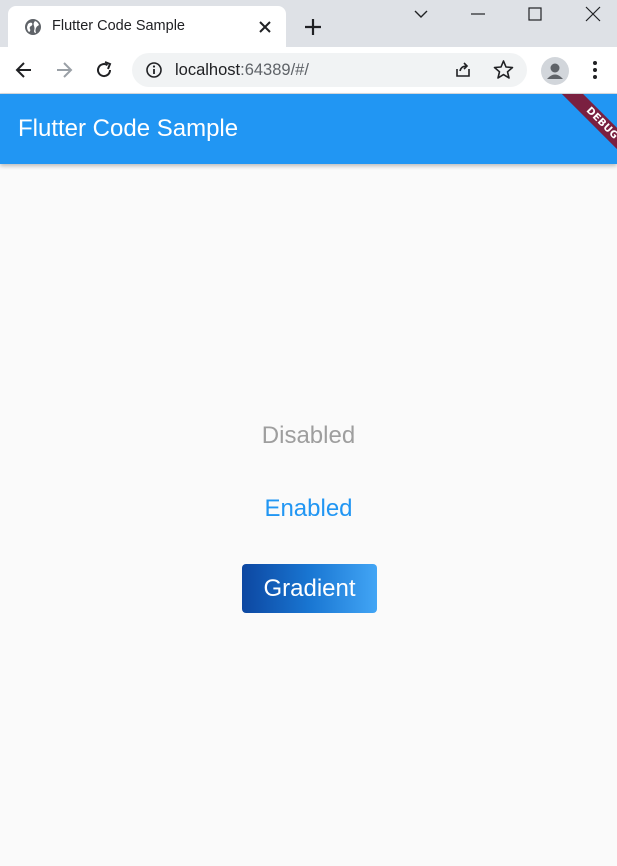 The height and width of the screenshot is (866, 617). I want to click on forward-arrow-icon, so click(64, 70).